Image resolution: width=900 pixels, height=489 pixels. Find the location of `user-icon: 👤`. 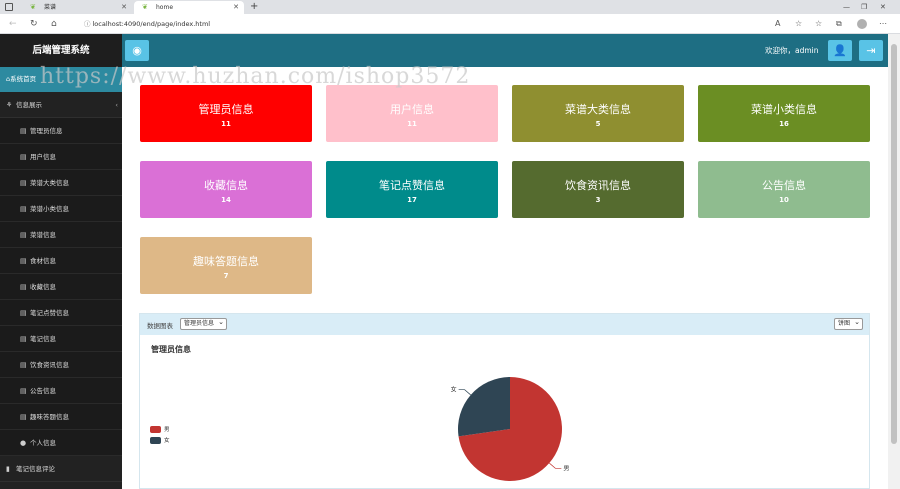

user-icon: 👤 is located at coordinates (840, 50).